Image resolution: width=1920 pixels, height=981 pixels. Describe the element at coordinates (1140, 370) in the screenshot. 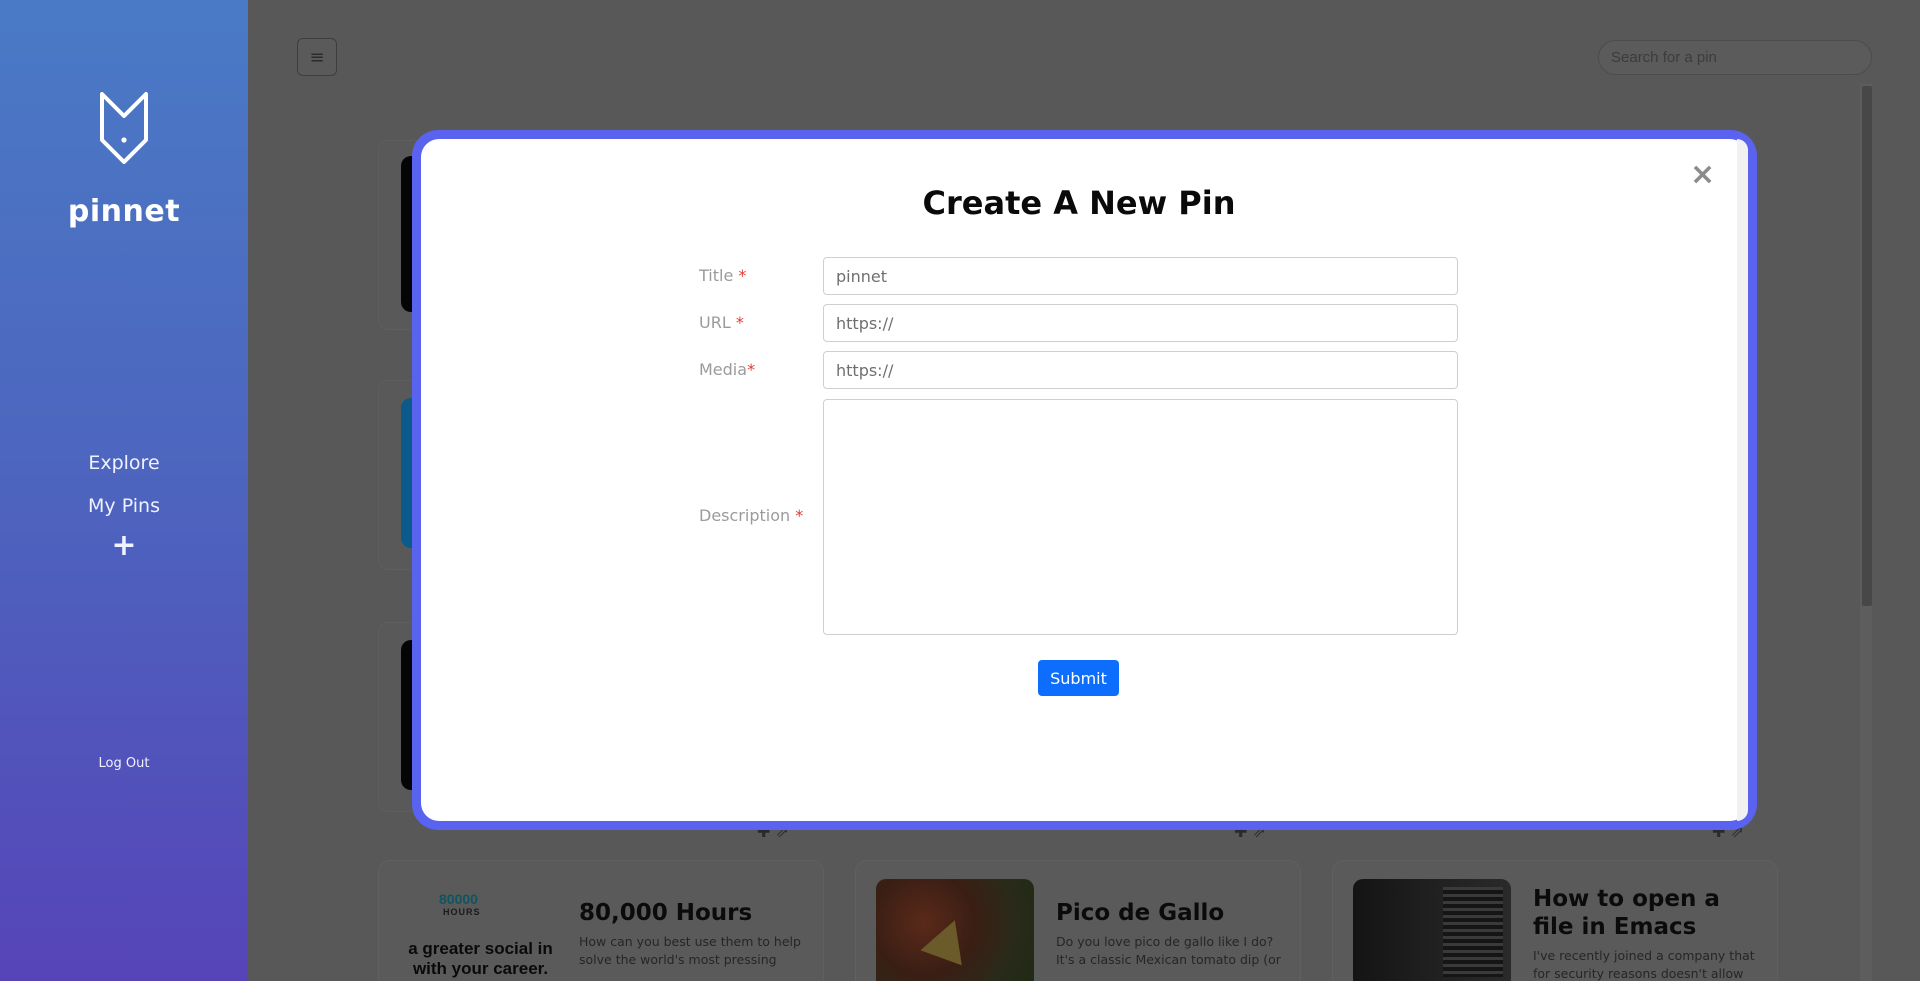

I see `media-field: https://` at that location.